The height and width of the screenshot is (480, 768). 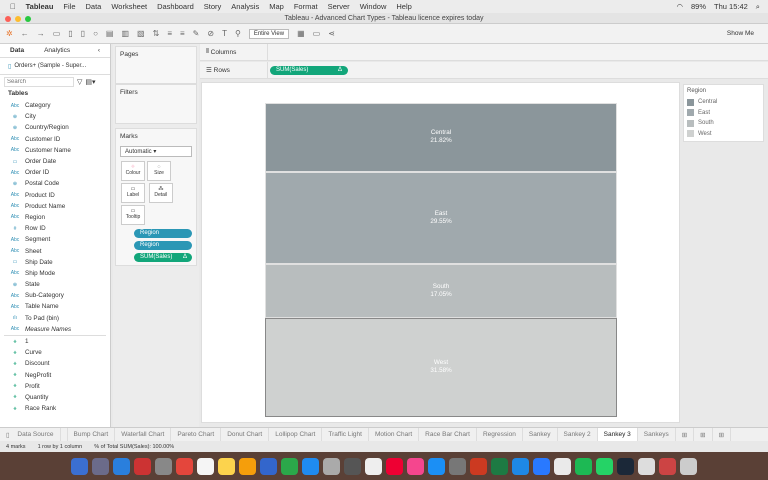 I want to click on sheet-tab: Lollipop Chart, so click(x=296, y=434).